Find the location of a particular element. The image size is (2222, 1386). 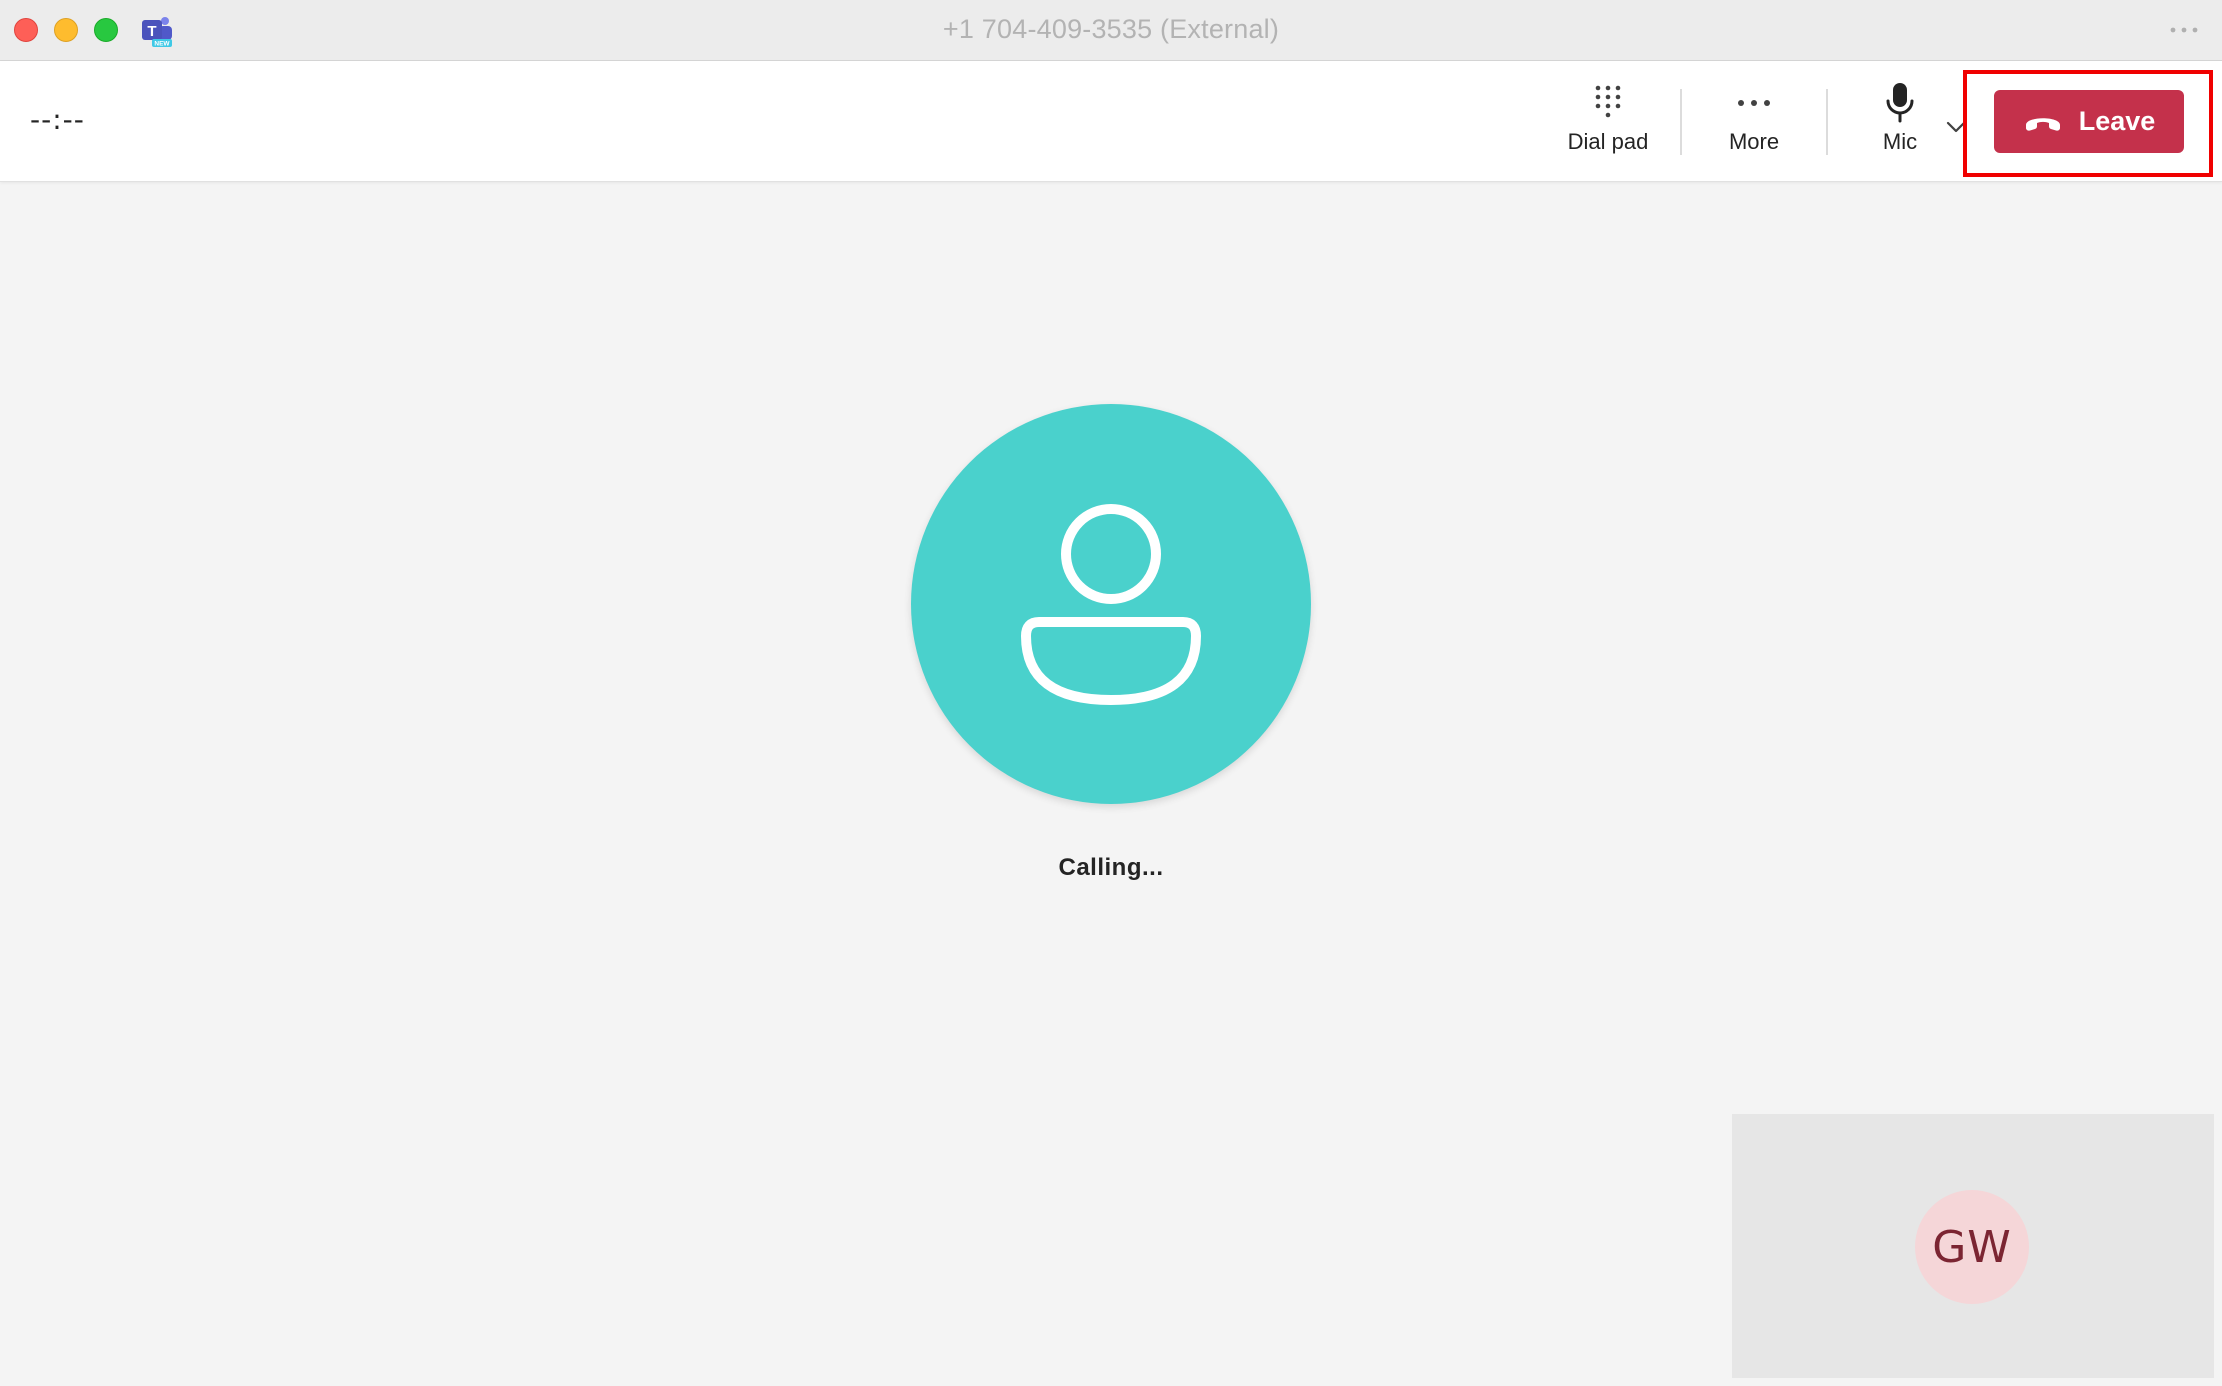

title-bar: T NEW +1 704-409-3535 (External) is located at coordinates (1111, 30).